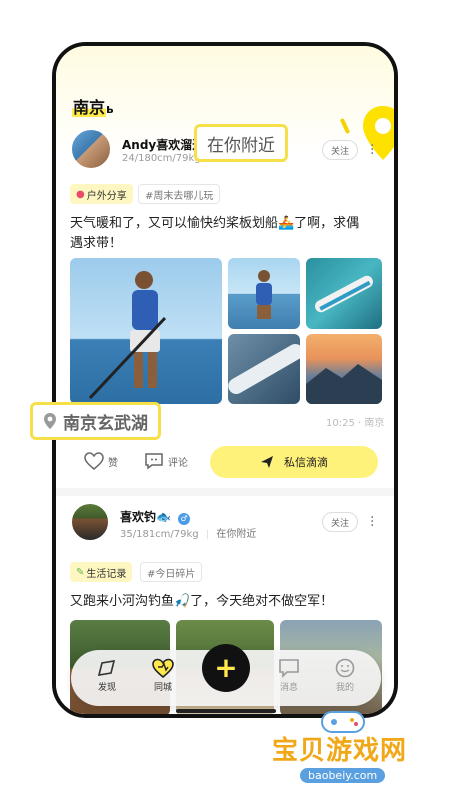  I want to click on user-meta: 35/181cm/79kg | 在你附近, so click(188, 534).